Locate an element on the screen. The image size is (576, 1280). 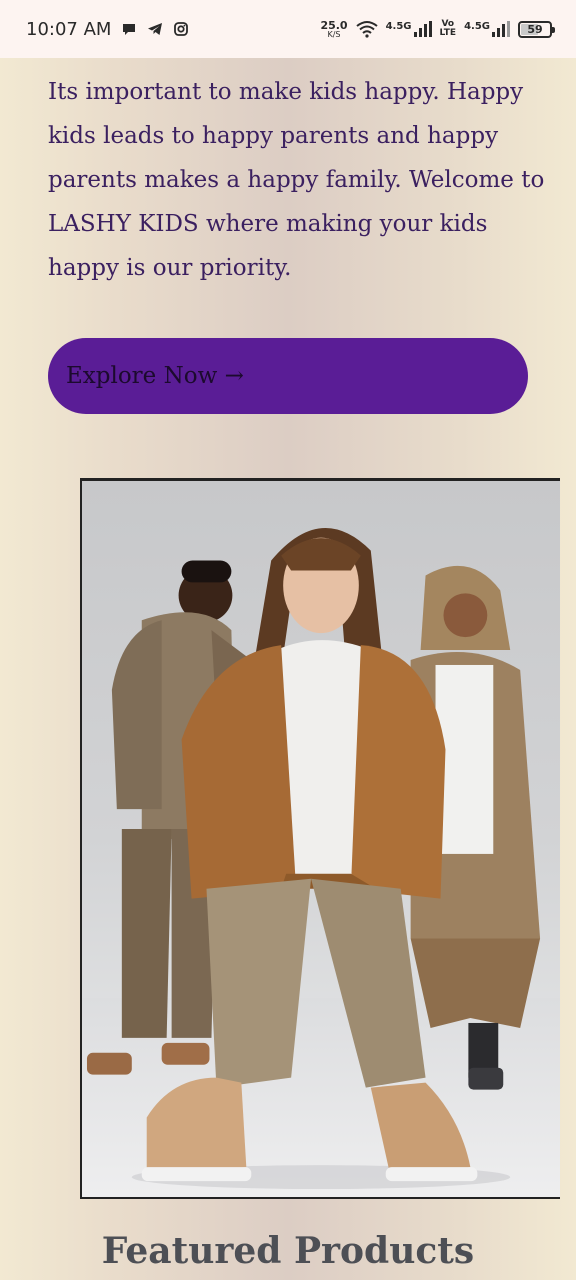
signal-2-label: 4.5G is located at coordinates (477, 26).